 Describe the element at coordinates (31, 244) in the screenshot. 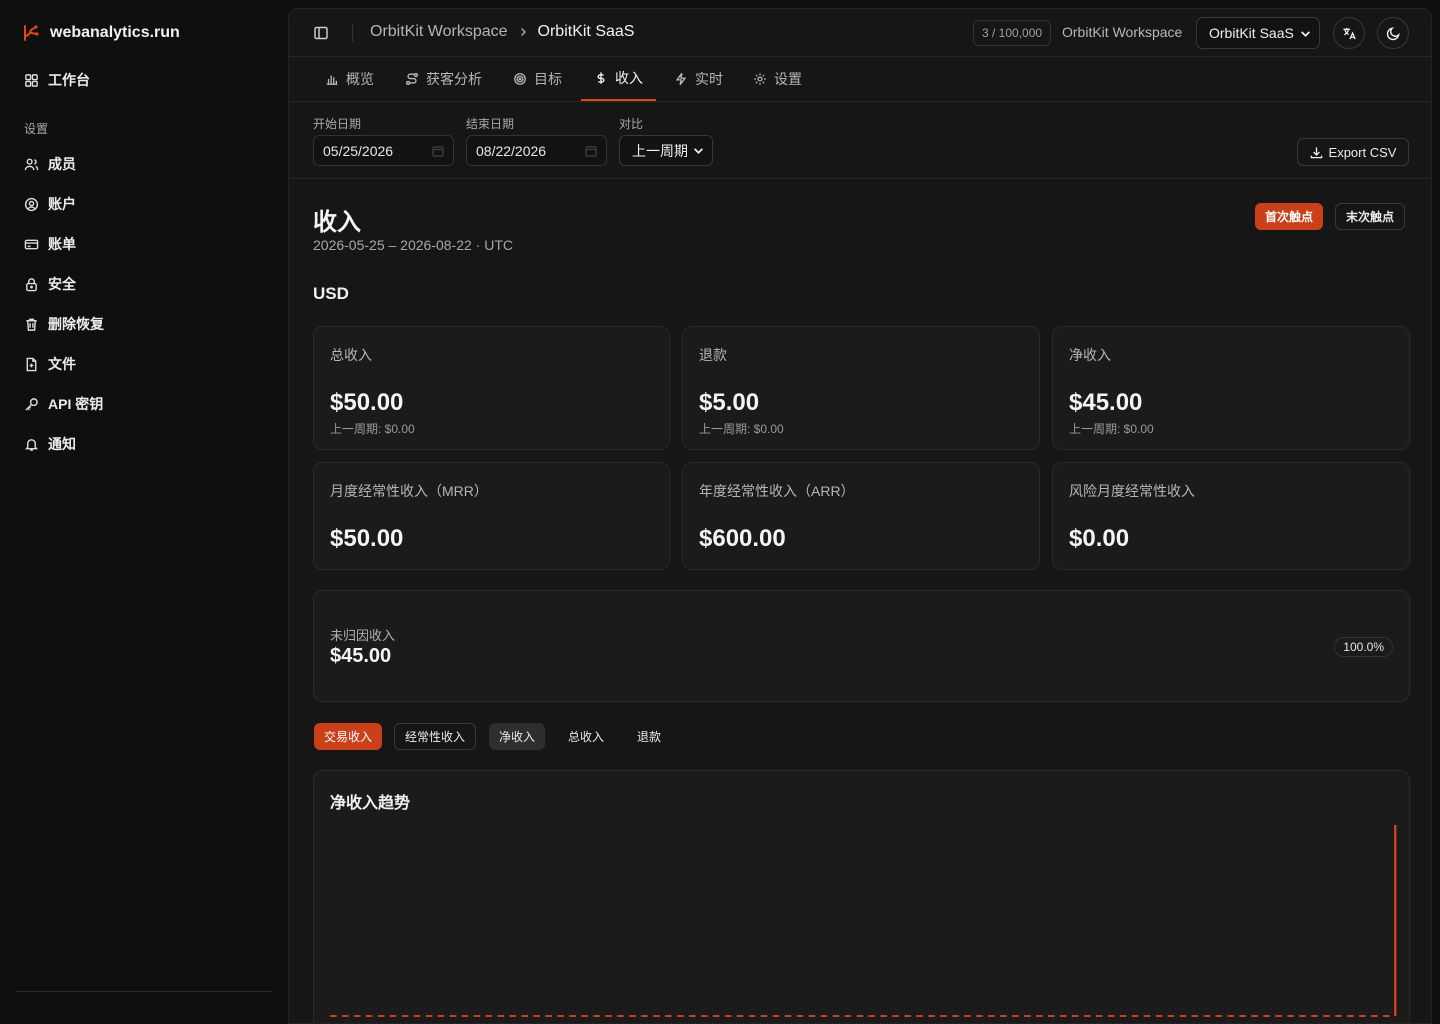

I see `credit-card-icon` at that location.